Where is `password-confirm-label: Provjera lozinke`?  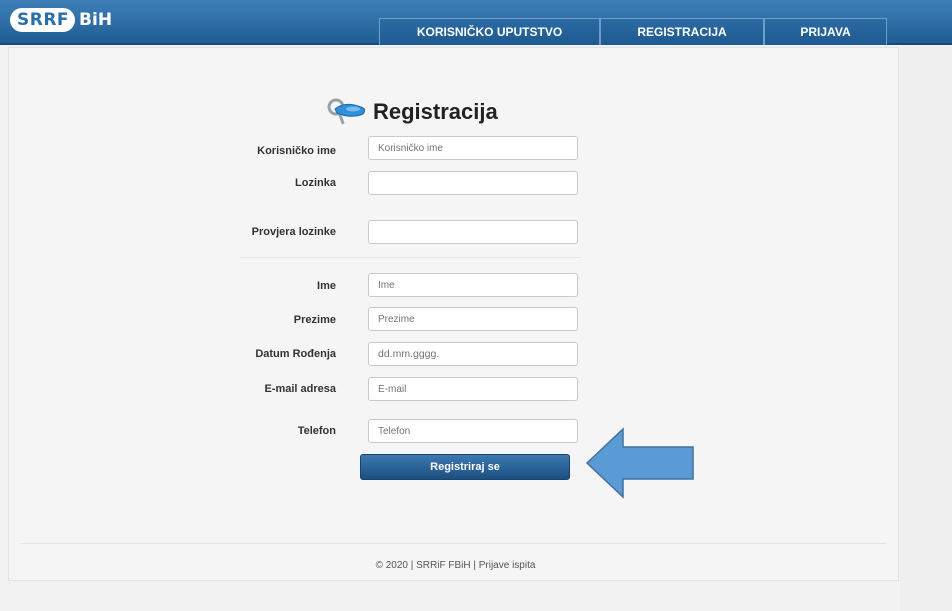
password-confirm-label: Provjera lozinke is located at coordinates (293, 232).